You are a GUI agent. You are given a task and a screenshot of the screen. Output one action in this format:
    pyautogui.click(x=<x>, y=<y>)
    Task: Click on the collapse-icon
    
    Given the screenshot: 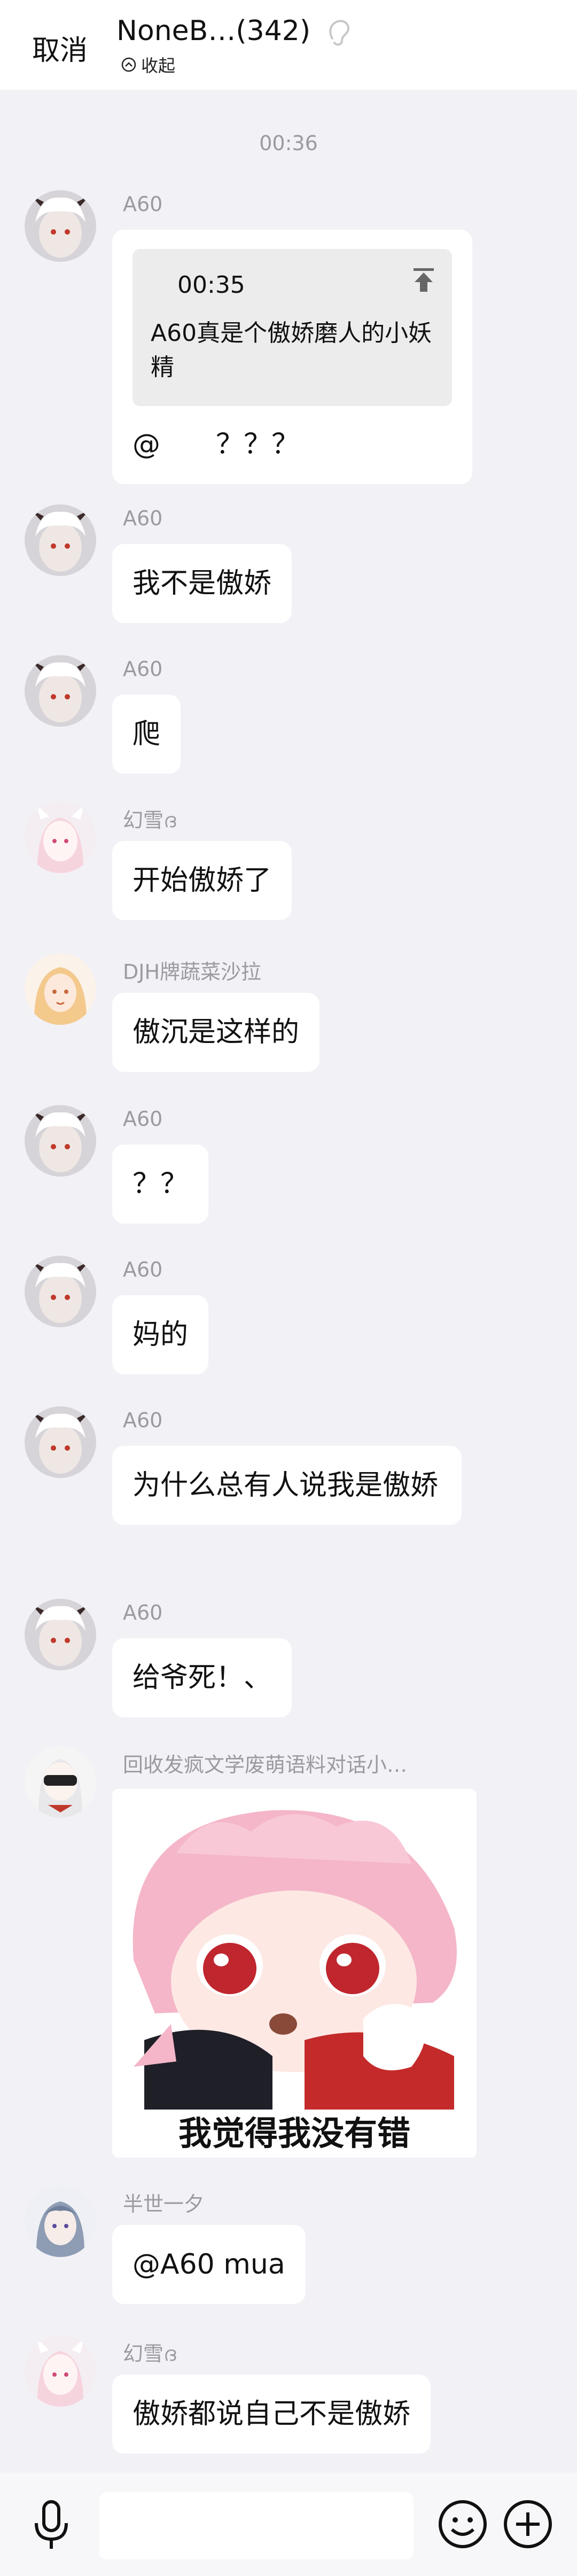 What is the action you would take?
    pyautogui.click(x=128, y=64)
    